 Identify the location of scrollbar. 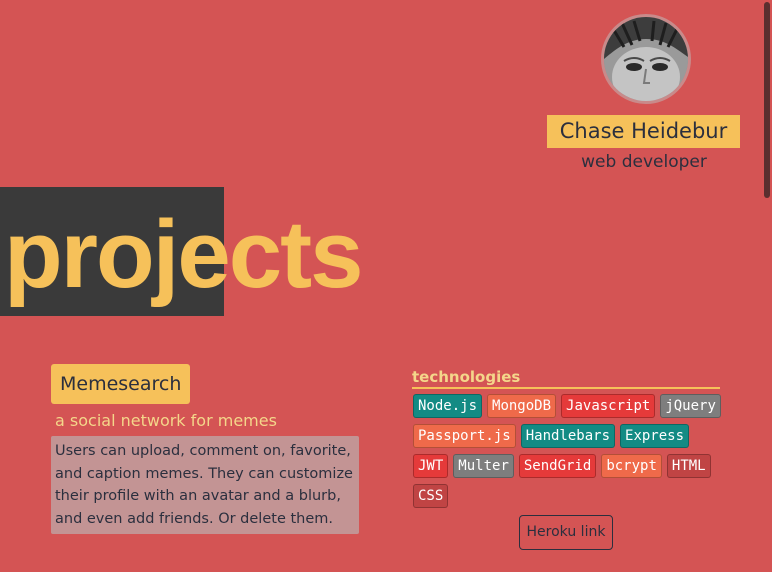
(767, 286).